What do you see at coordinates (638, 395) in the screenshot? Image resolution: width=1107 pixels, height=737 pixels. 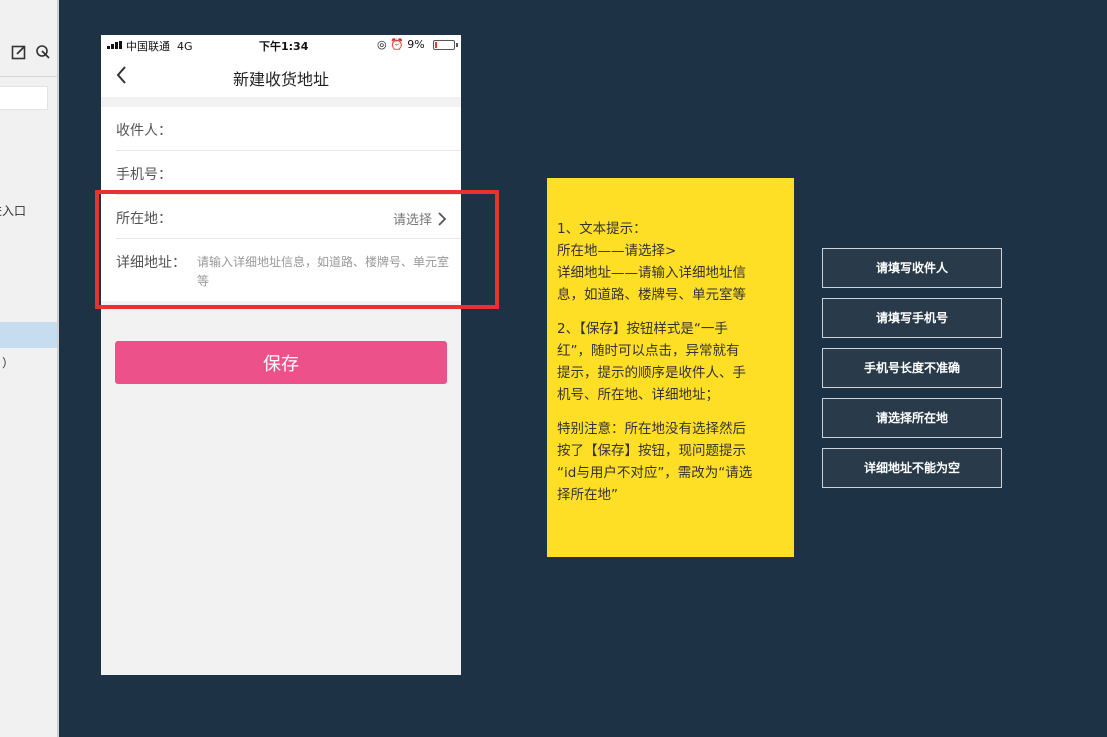 I see `note-line: 机号、所在地、详细地址；` at bounding box center [638, 395].